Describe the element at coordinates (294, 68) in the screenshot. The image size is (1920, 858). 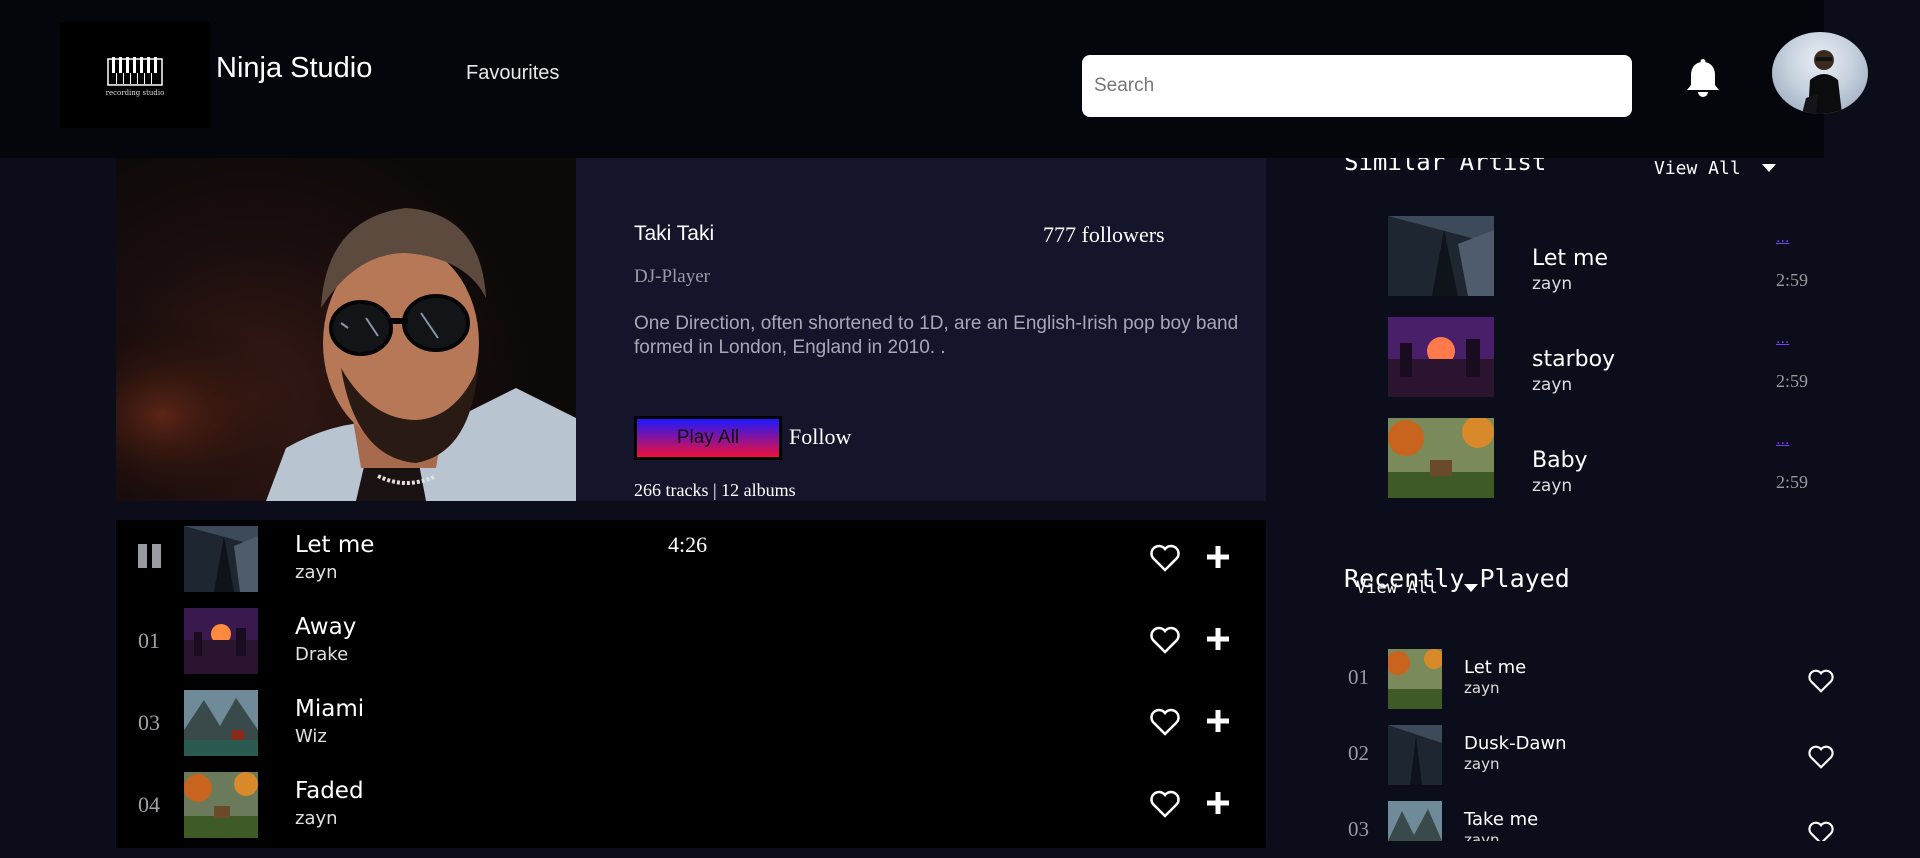
I see `brand-name: Ninja Studio` at that location.